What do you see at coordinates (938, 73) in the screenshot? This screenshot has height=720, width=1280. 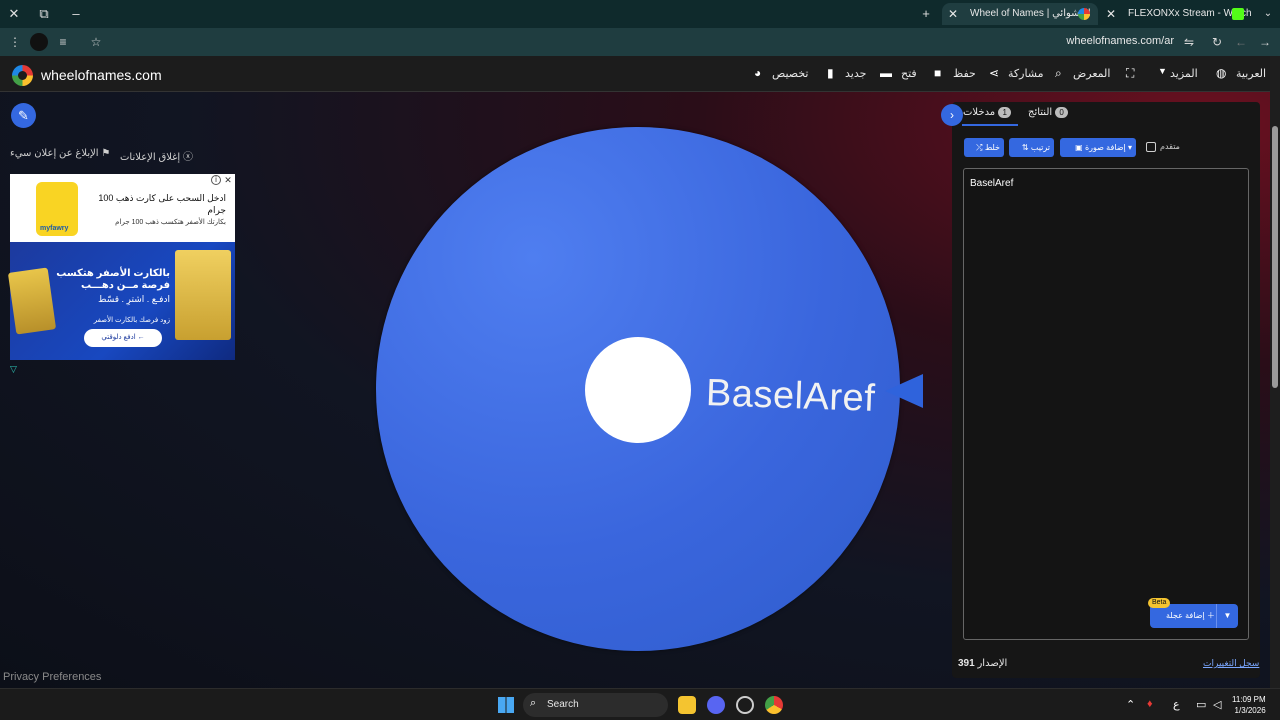 I see `save-disk-icon: ■` at bounding box center [938, 73].